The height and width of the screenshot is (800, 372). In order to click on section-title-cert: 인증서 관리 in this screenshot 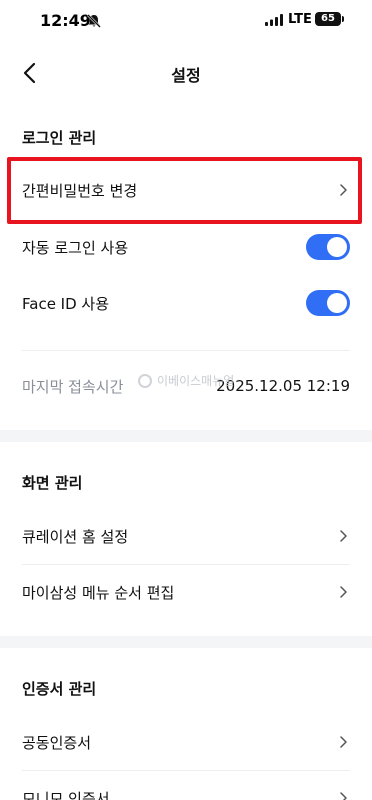, I will do `click(59, 689)`.